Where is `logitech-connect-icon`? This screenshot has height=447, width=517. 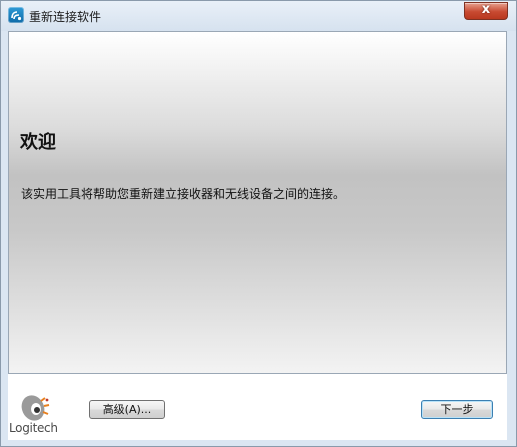 logitech-connect-icon is located at coordinates (16, 15).